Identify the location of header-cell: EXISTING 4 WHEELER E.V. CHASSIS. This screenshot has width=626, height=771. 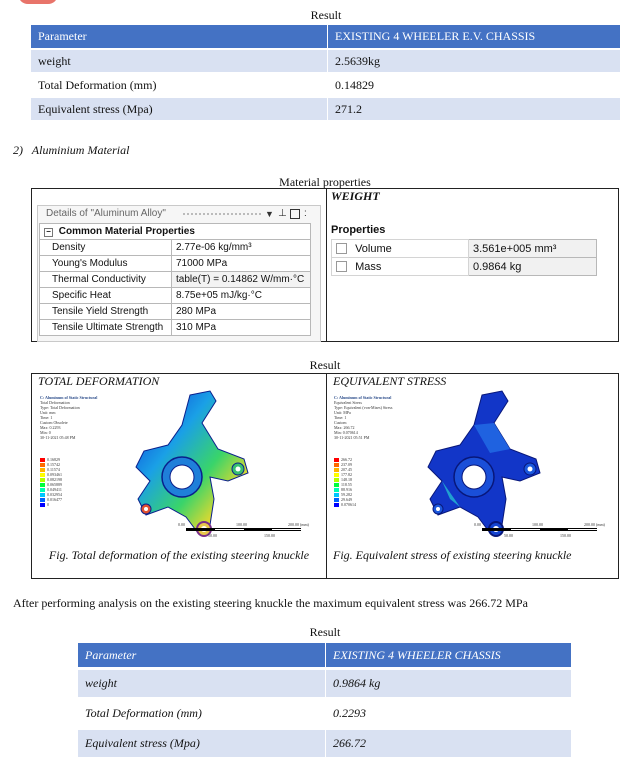
(474, 36).